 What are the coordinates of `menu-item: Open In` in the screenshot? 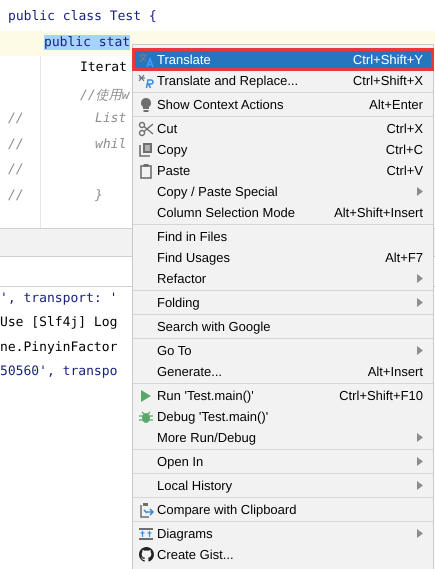 It's located at (283, 461).